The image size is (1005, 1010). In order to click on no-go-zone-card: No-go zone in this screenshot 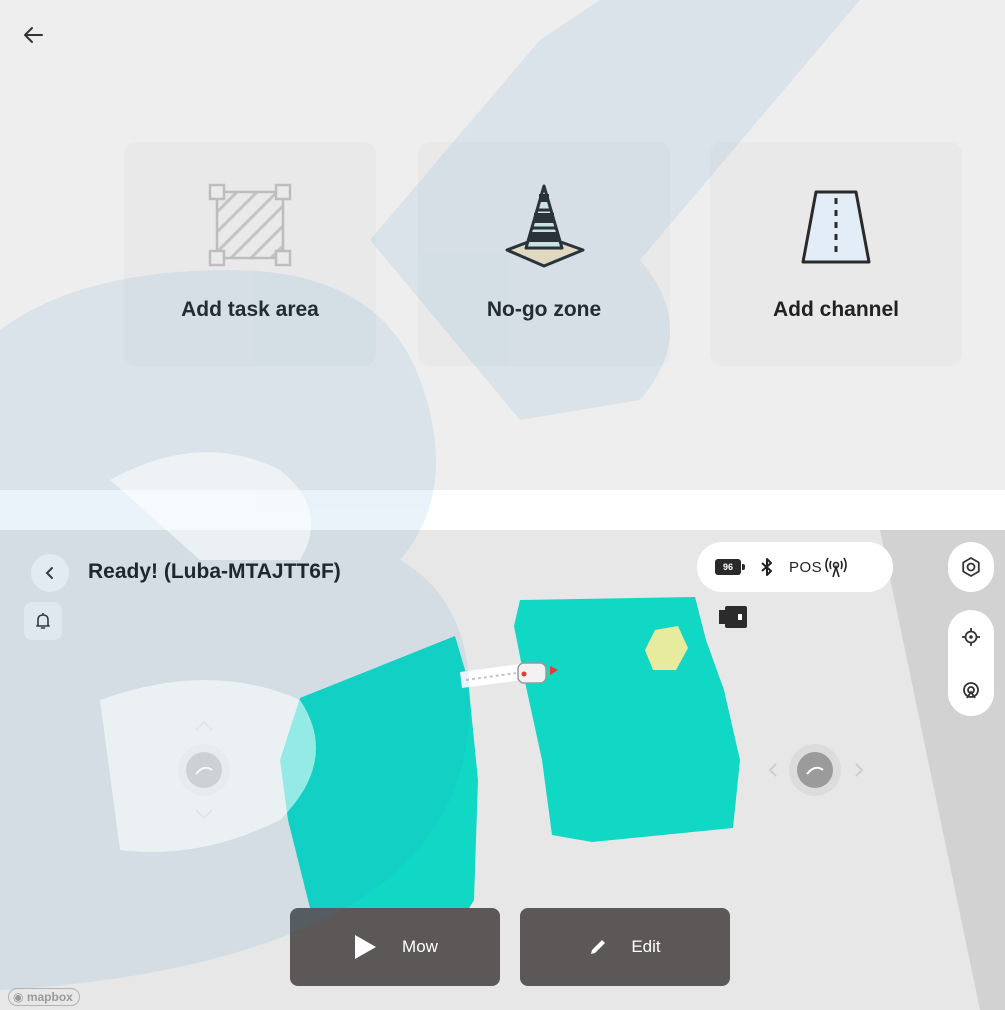, I will do `click(544, 254)`.